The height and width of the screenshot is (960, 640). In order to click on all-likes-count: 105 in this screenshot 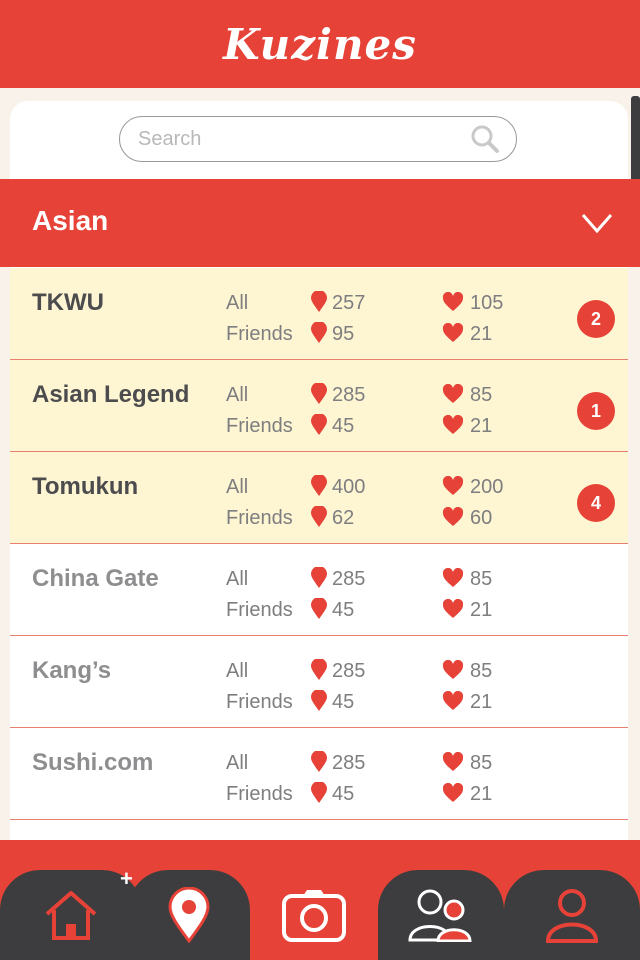, I will do `click(487, 303)`.